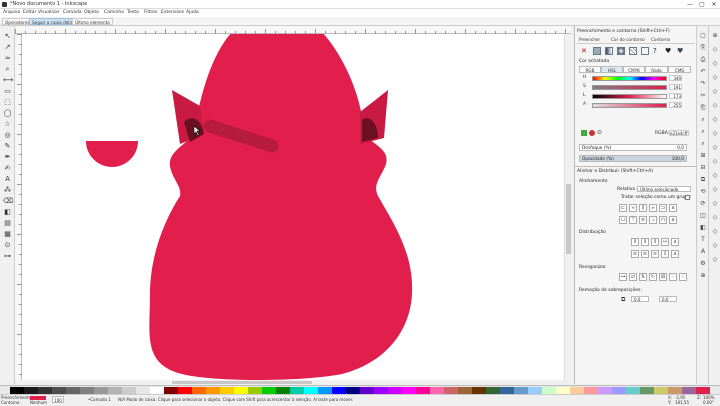 Image resolution: width=720 pixels, height=406 pixels. Describe the element at coordinates (703, 239) in the screenshot. I see `text-font-icon: T` at that location.